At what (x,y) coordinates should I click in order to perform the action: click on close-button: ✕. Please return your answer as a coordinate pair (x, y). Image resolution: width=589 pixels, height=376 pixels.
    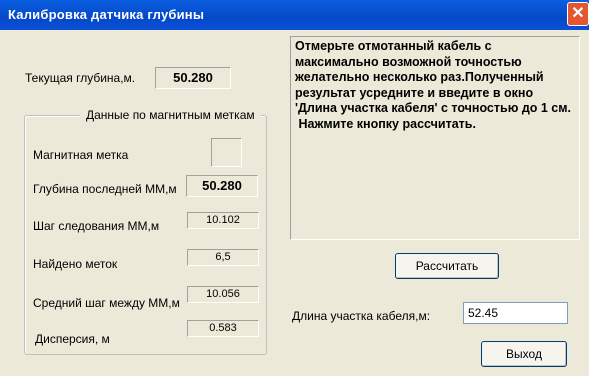
    Looking at the image, I should click on (578, 14).